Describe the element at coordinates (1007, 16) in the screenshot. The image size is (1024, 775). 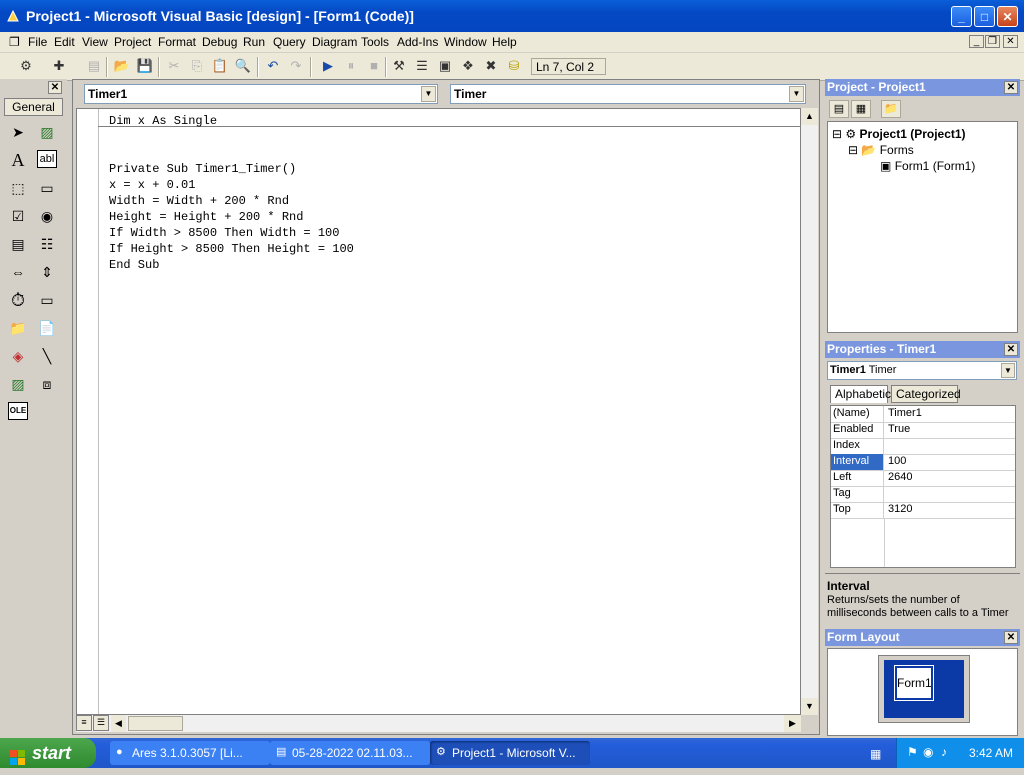
I see `close-button: ✕` at that location.